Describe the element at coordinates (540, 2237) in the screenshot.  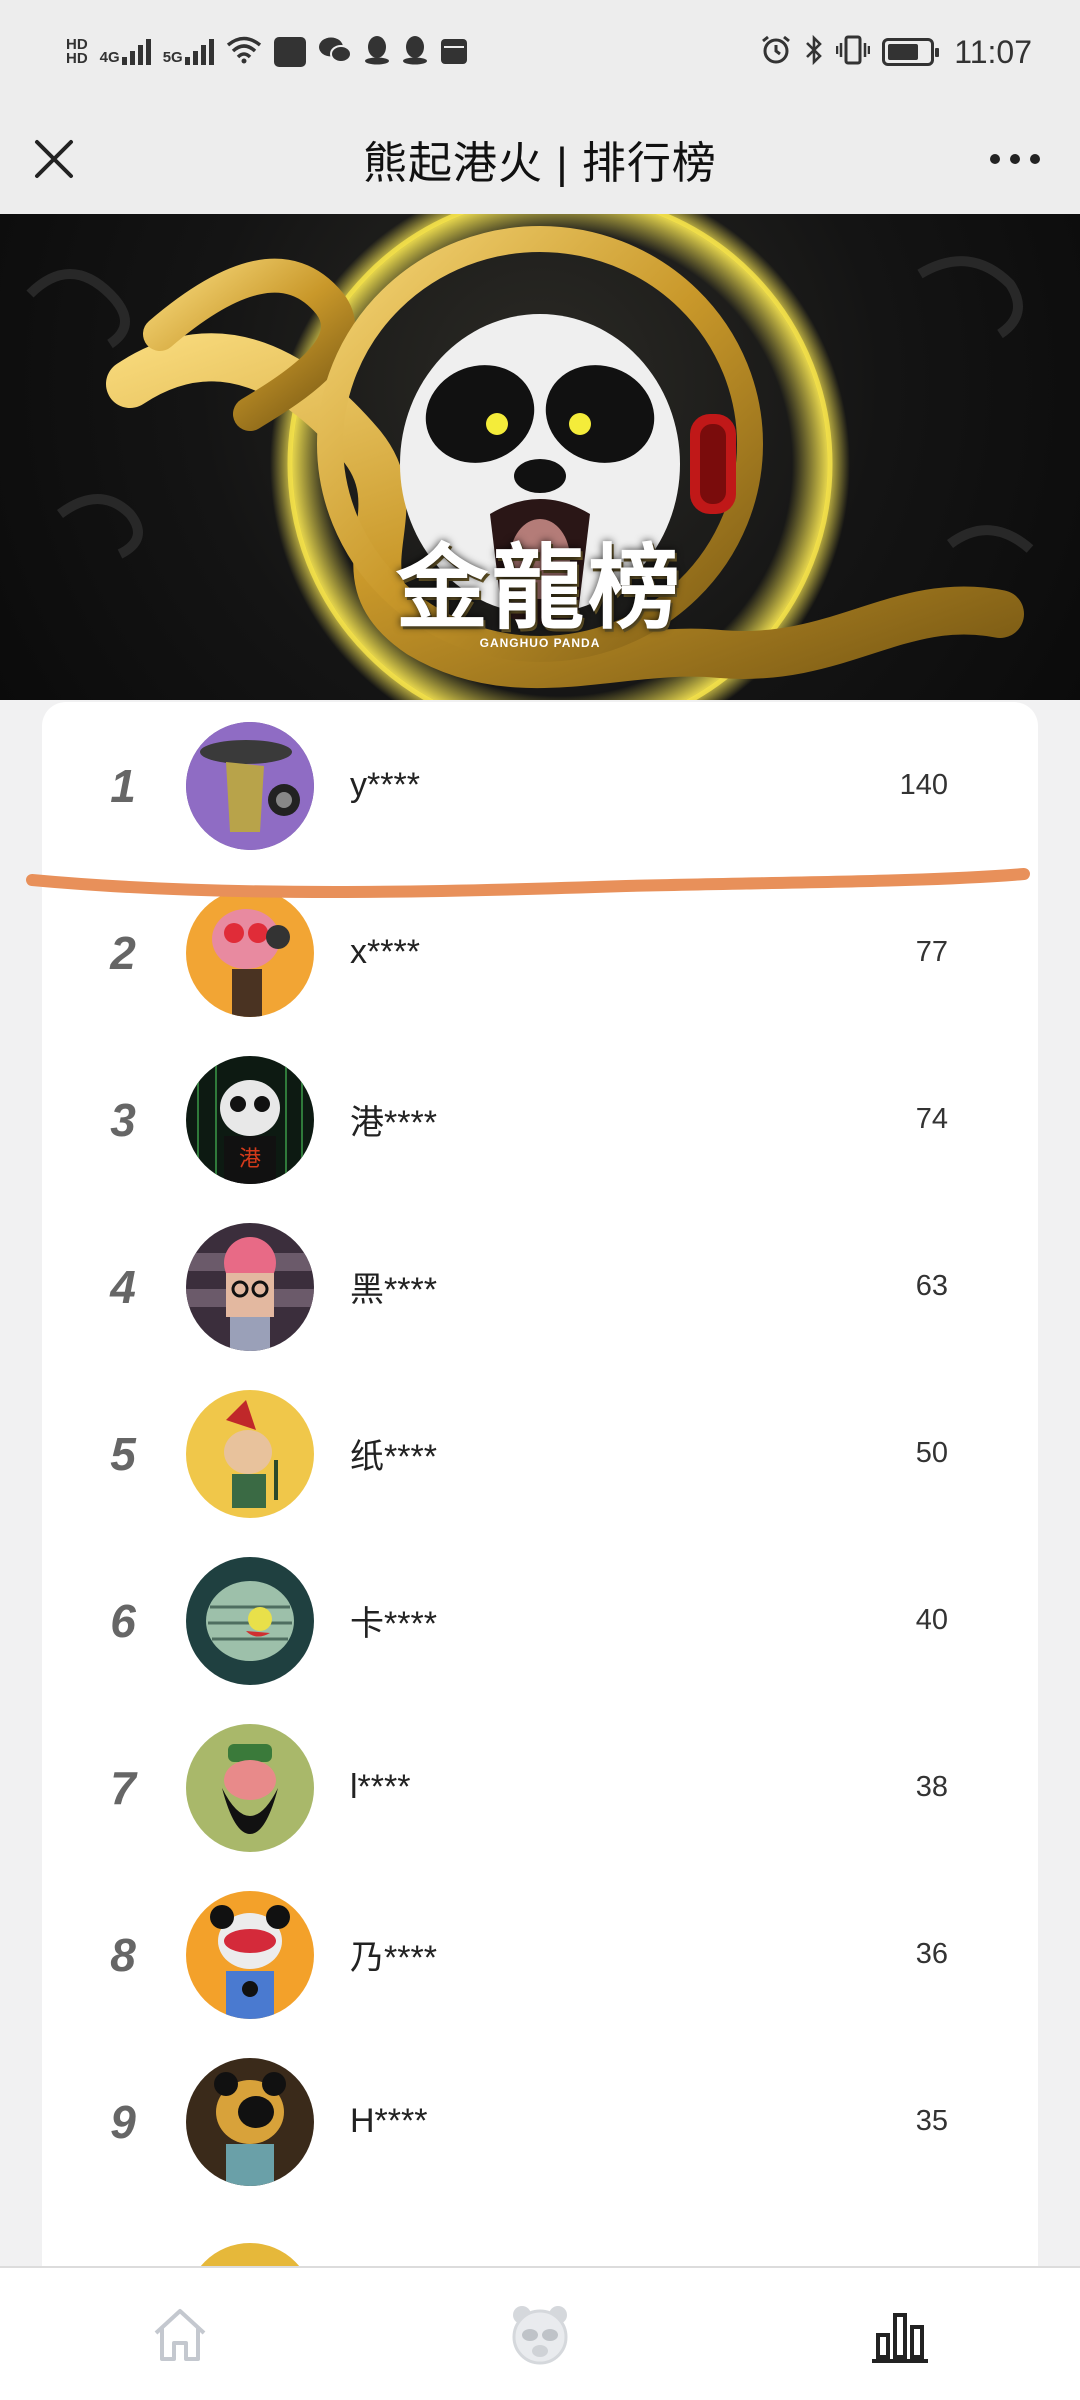
I see `ranking-row` at that location.